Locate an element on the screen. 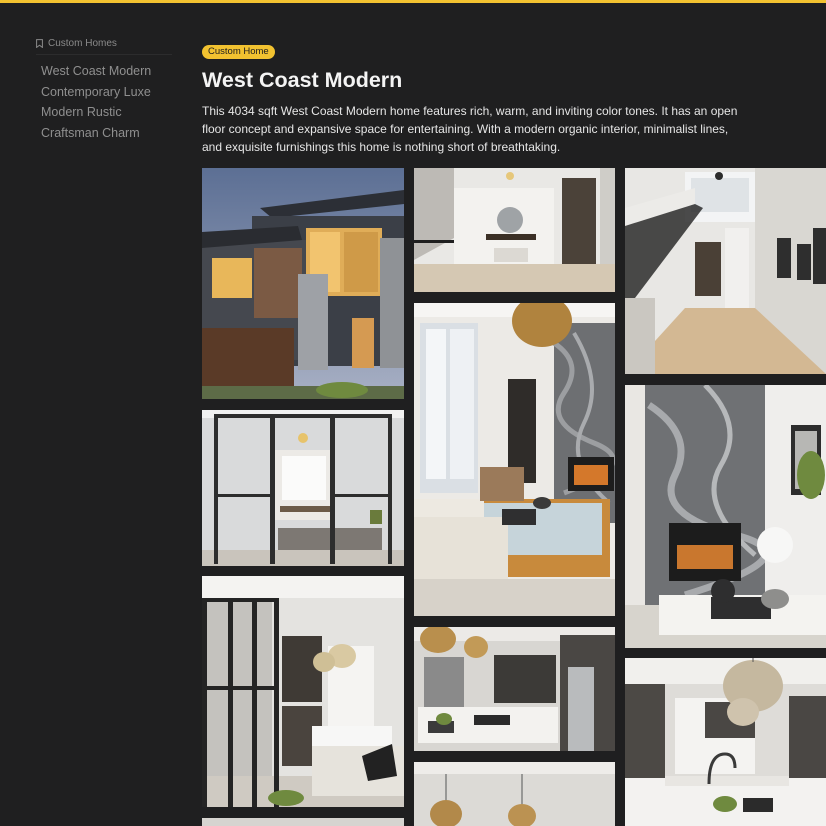  sidebar-item-west-coast-modern: West Coast Modern is located at coordinates (106, 71).